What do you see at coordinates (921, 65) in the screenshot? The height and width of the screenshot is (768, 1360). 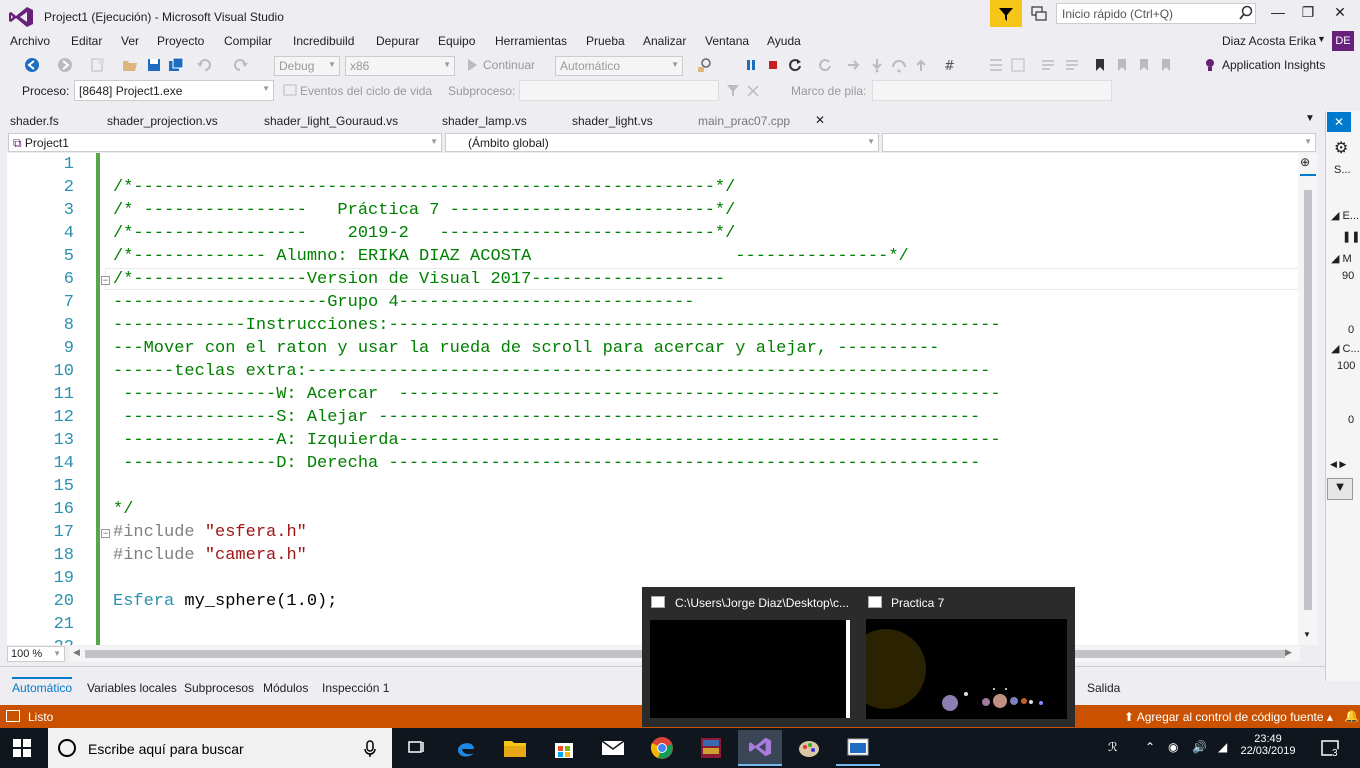 I see `step-out-icon` at bounding box center [921, 65].